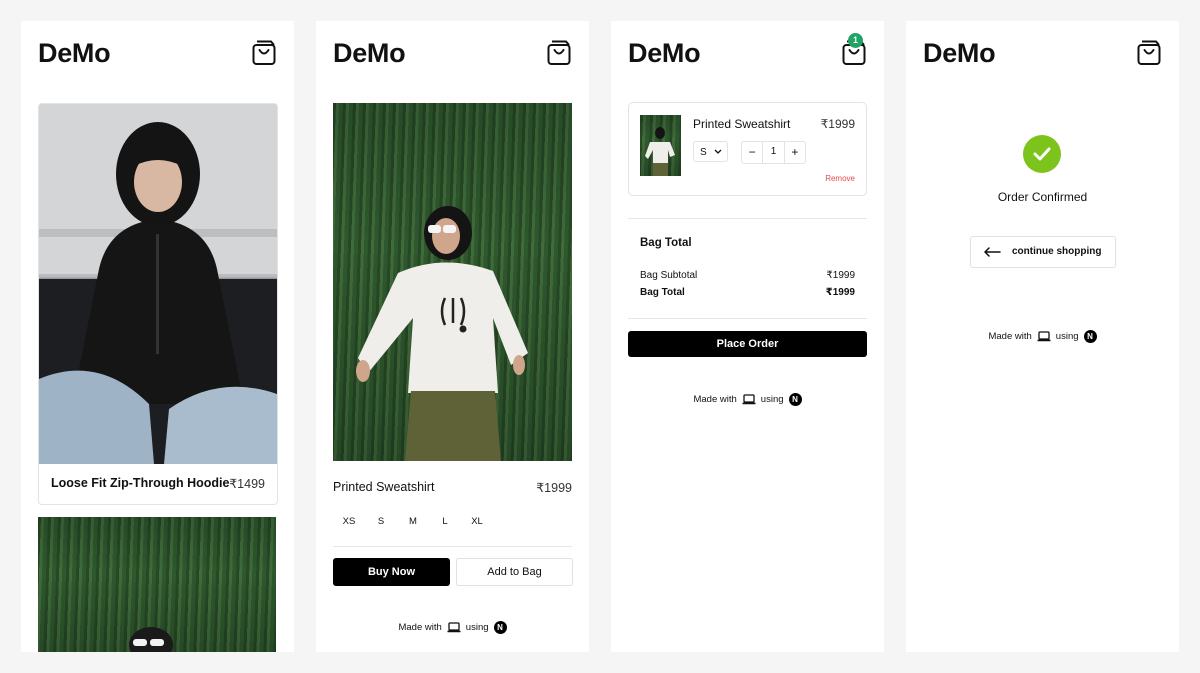 The image size is (1200, 673). I want to click on hoodie-illustration, so click(158, 284).